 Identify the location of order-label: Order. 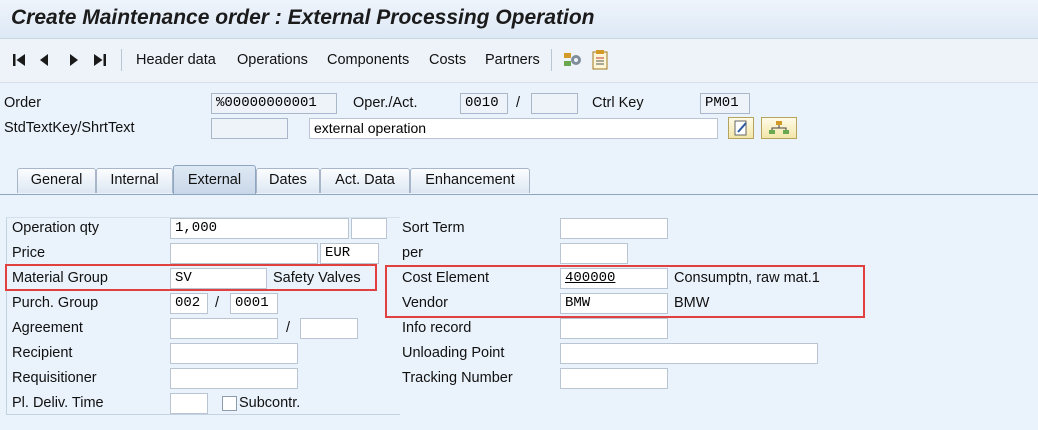
(23, 103).